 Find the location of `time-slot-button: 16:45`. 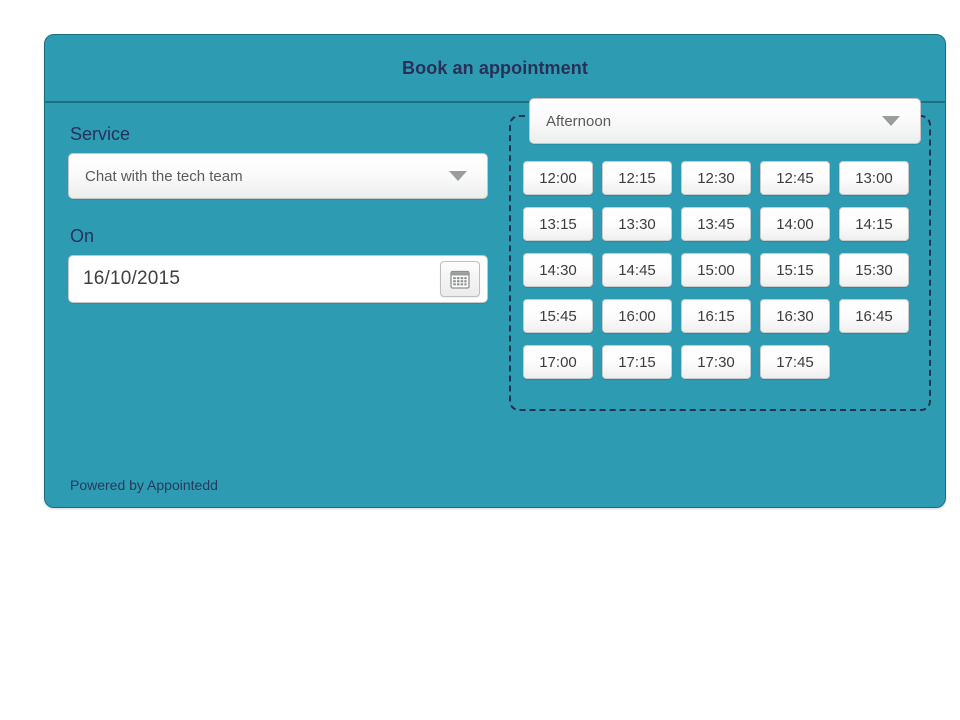

time-slot-button: 16:45 is located at coordinates (874, 316).